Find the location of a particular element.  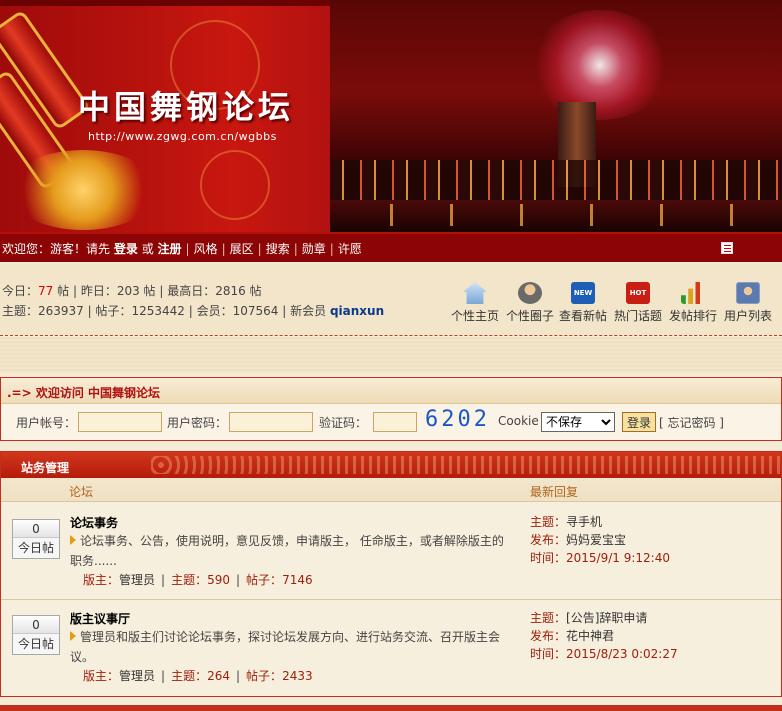

forum-name: 论坛事务 is located at coordinates (94, 522).